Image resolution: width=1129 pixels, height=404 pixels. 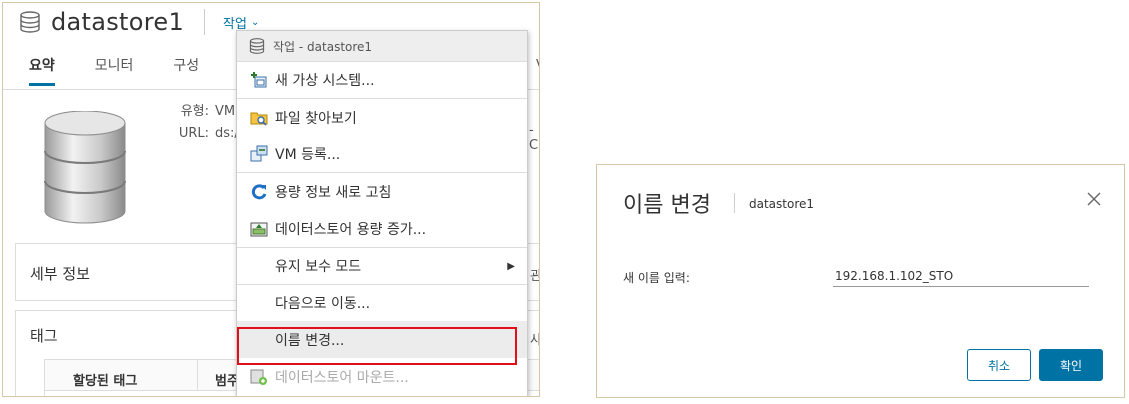 What do you see at coordinates (961, 276) in the screenshot?
I see `new-name-input` at bounding box center [961, 276].